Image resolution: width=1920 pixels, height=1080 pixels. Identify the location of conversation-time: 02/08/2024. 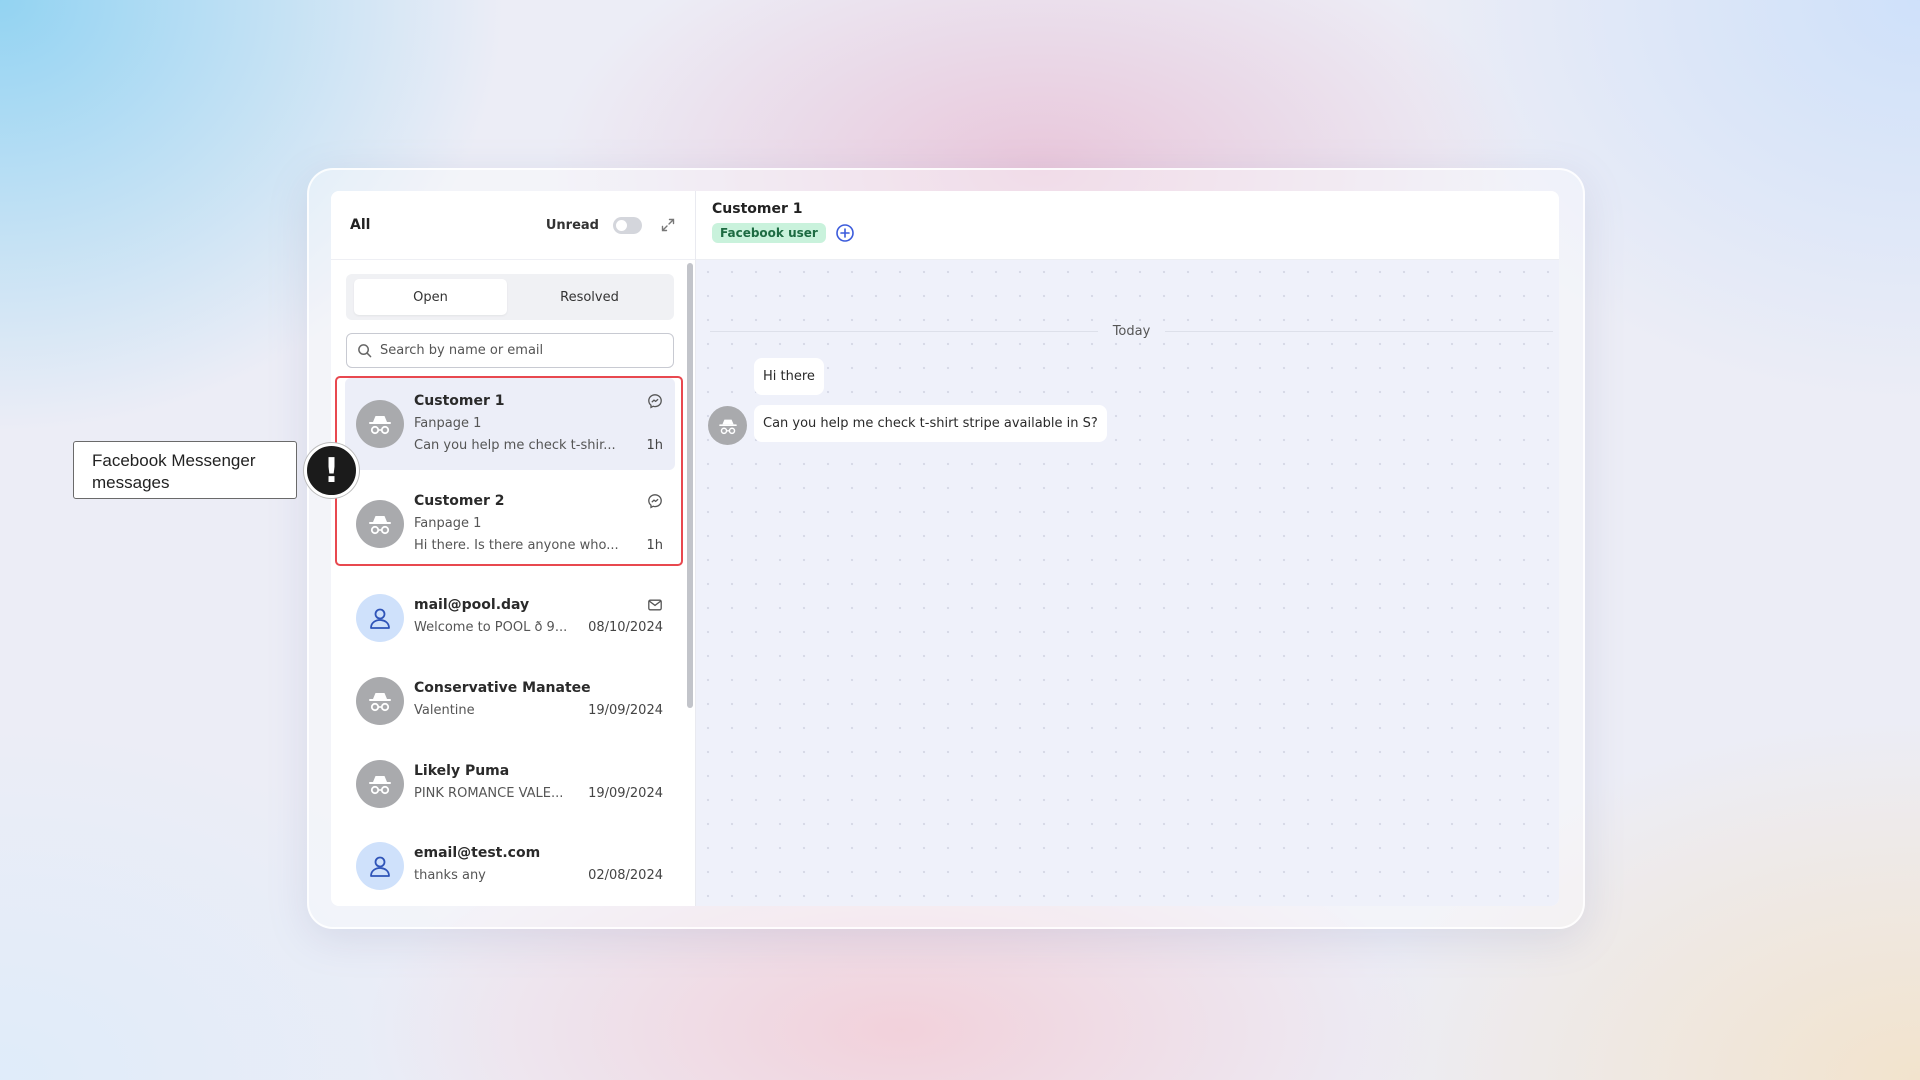
(625, 875).